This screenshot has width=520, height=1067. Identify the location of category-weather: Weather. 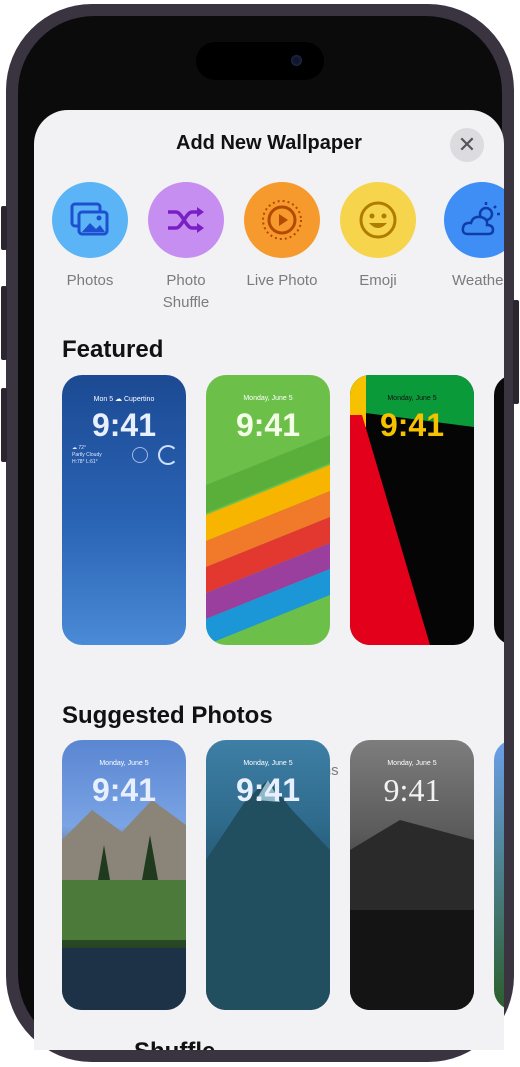
(465, 237).